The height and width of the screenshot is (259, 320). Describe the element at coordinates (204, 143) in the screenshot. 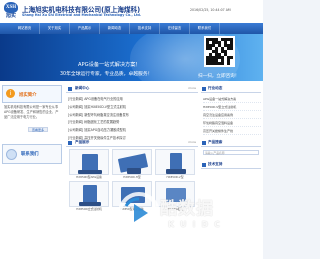

I see `search-bullet-icon` at that location.